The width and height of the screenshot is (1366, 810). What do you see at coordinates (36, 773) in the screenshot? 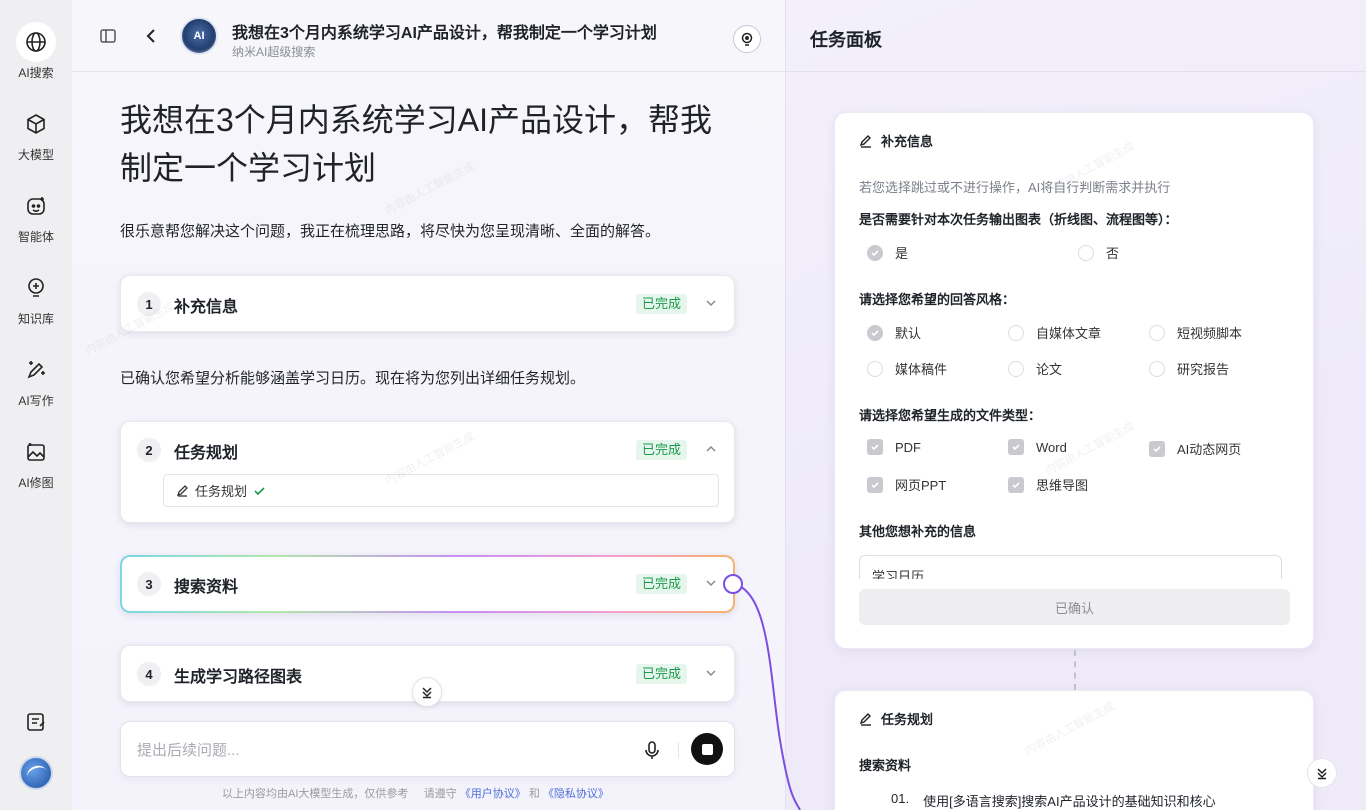
I see `user-avatar-button` at bounding box center [36, 773].